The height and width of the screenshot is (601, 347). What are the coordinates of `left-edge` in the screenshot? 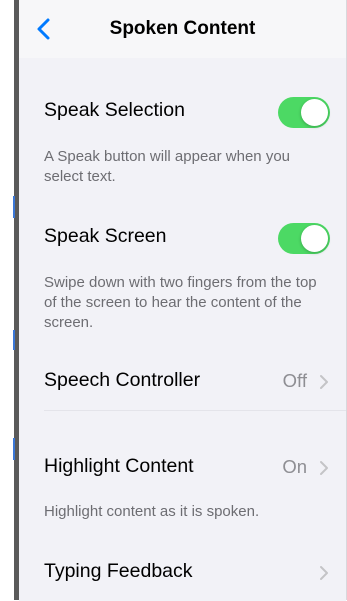 It's located at (9, 300).